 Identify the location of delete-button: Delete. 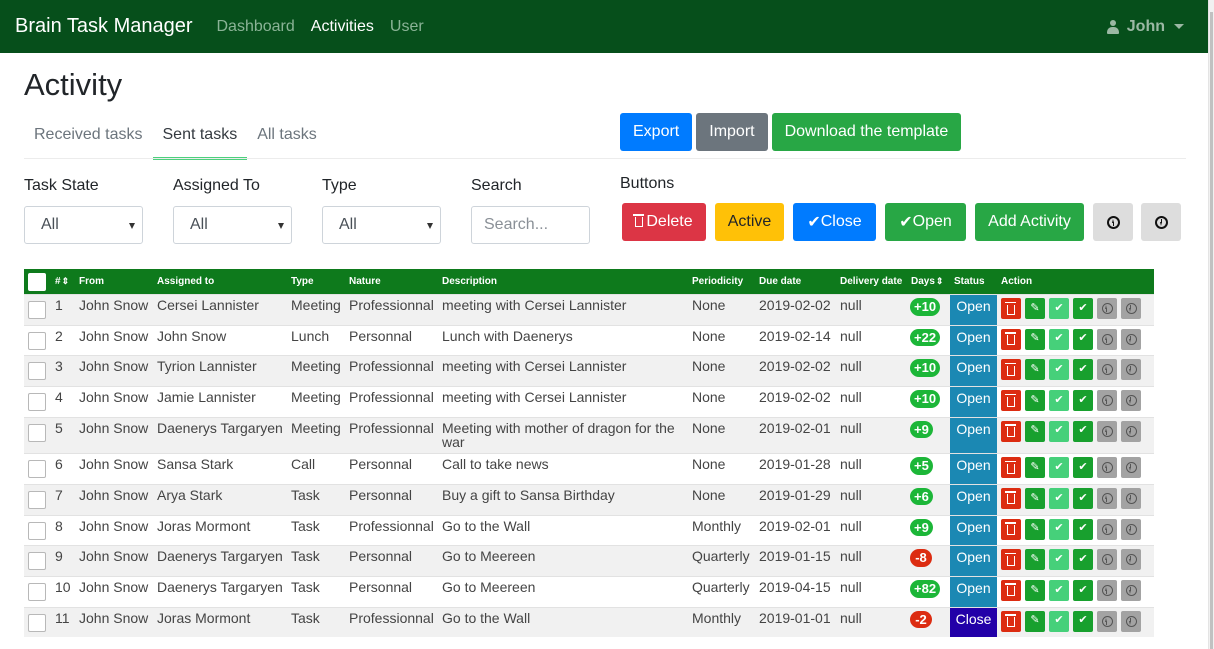
(664, 222).